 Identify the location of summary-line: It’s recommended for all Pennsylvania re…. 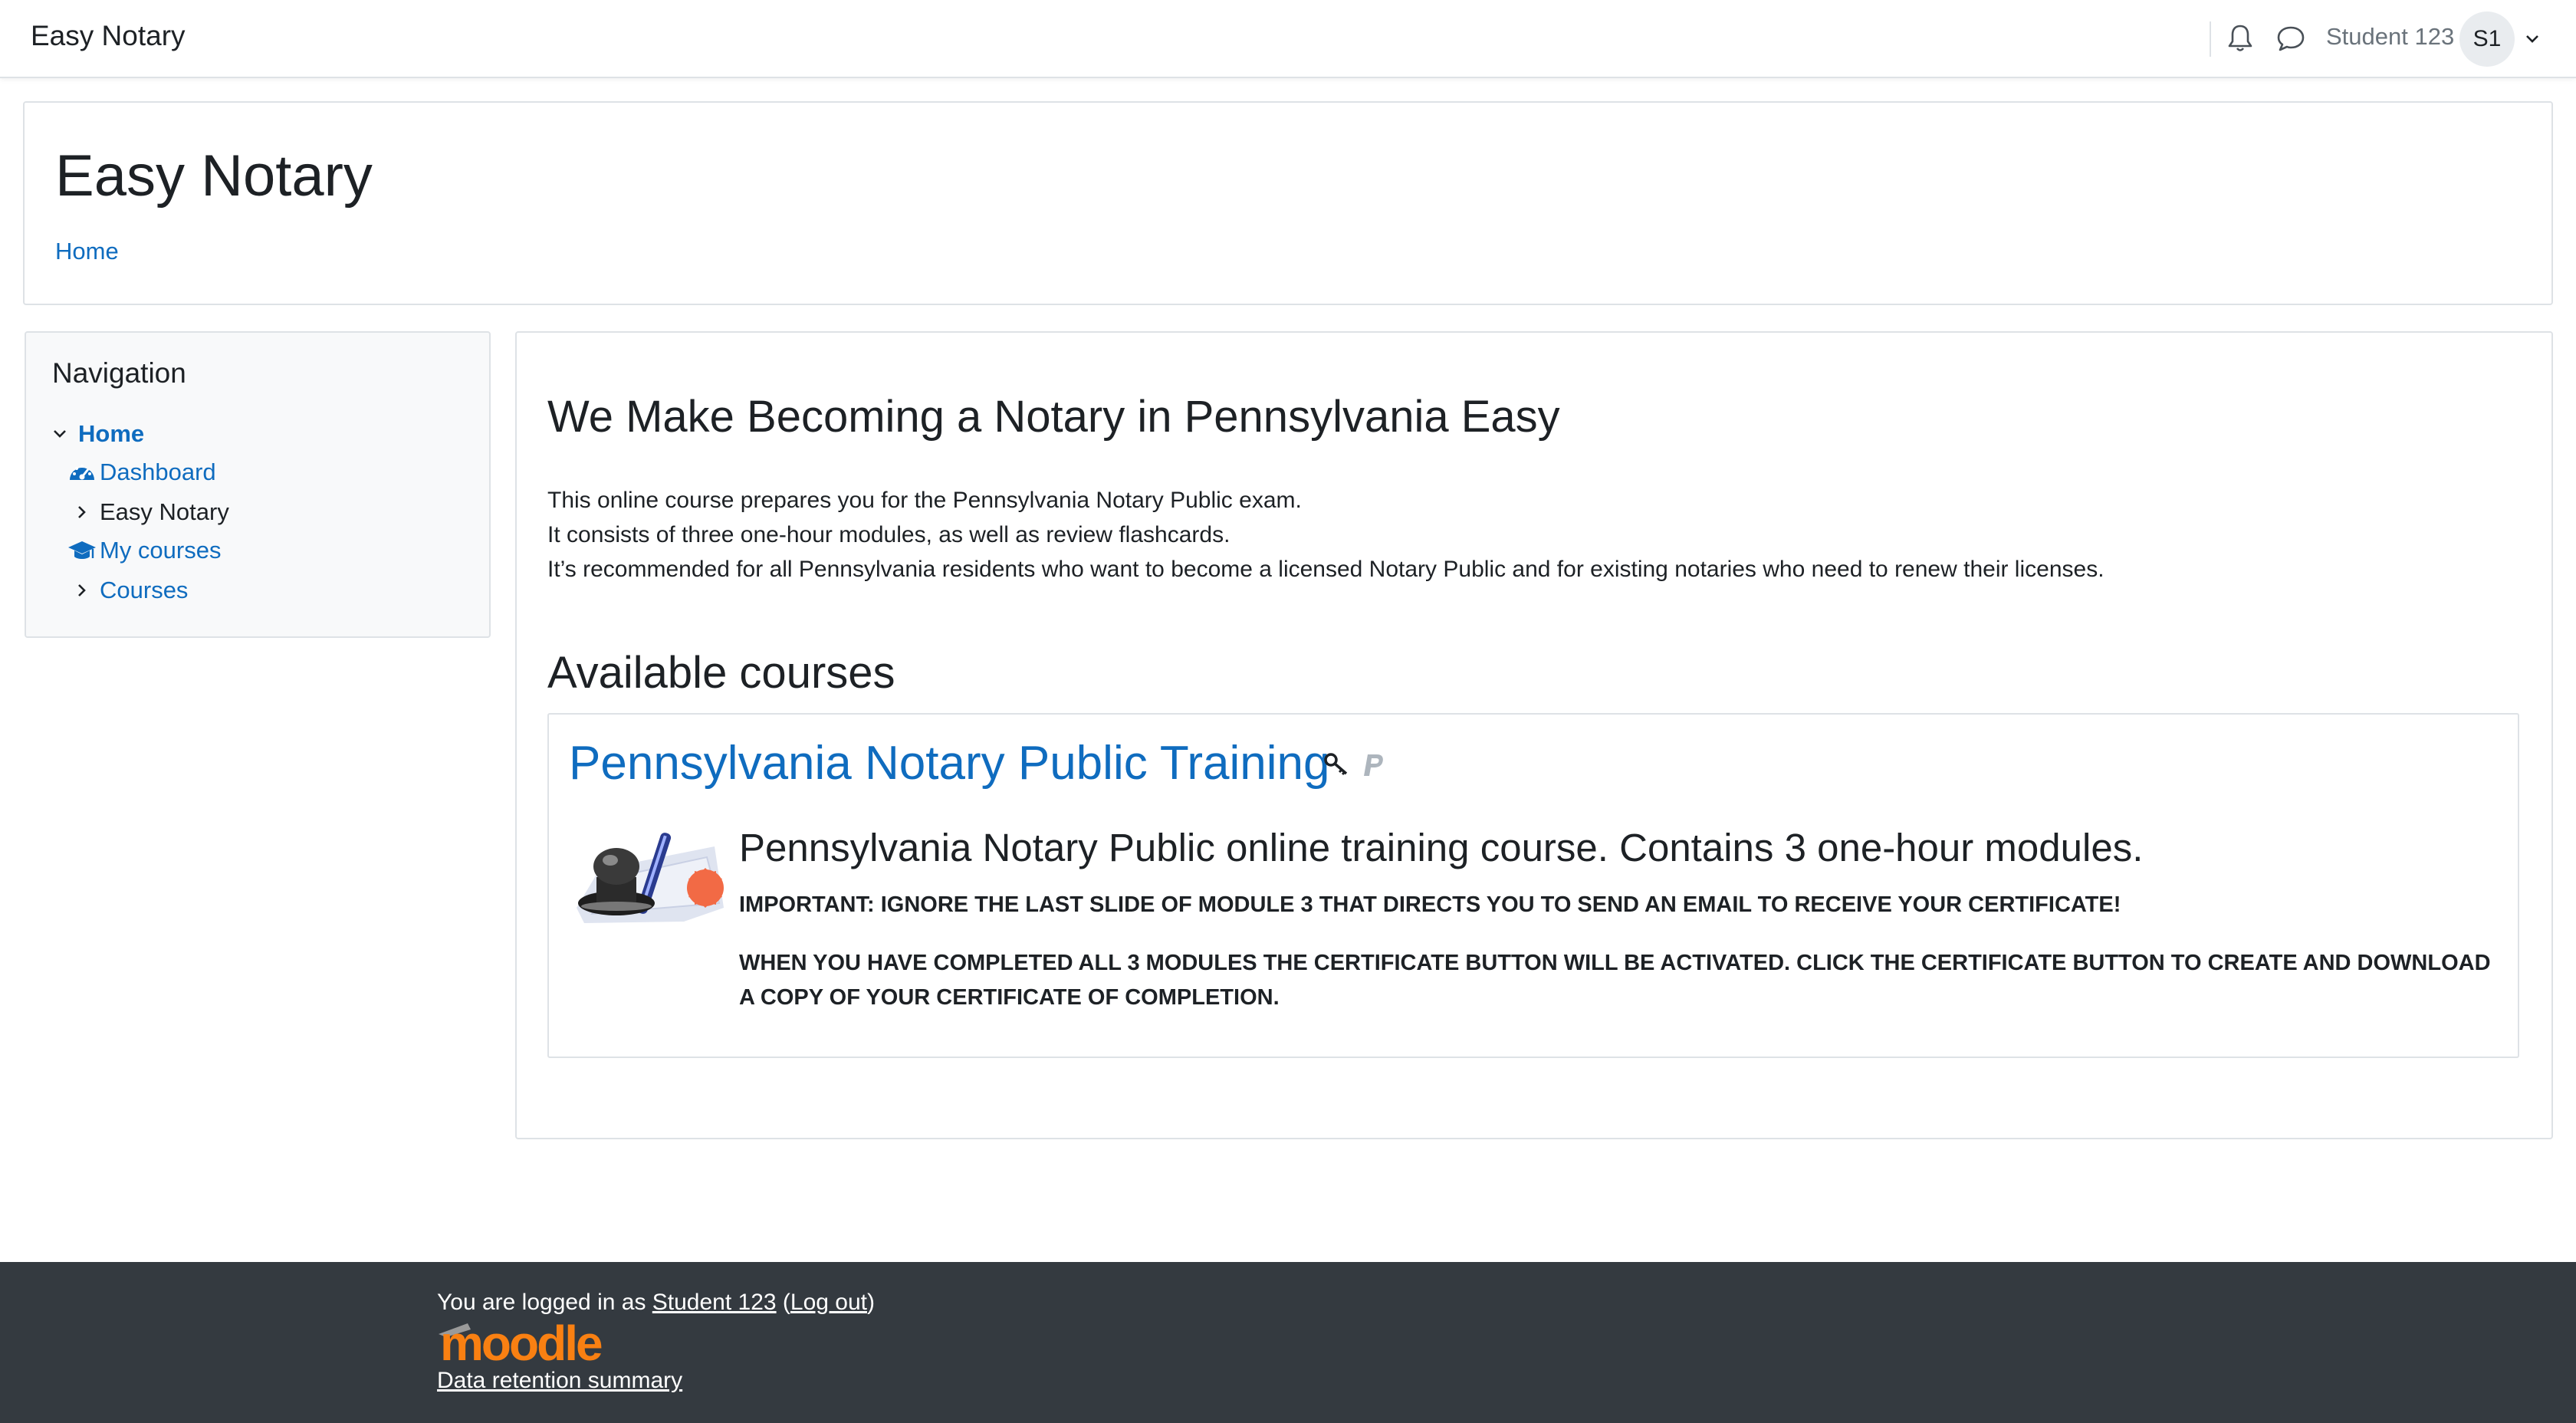
(1326, 569).